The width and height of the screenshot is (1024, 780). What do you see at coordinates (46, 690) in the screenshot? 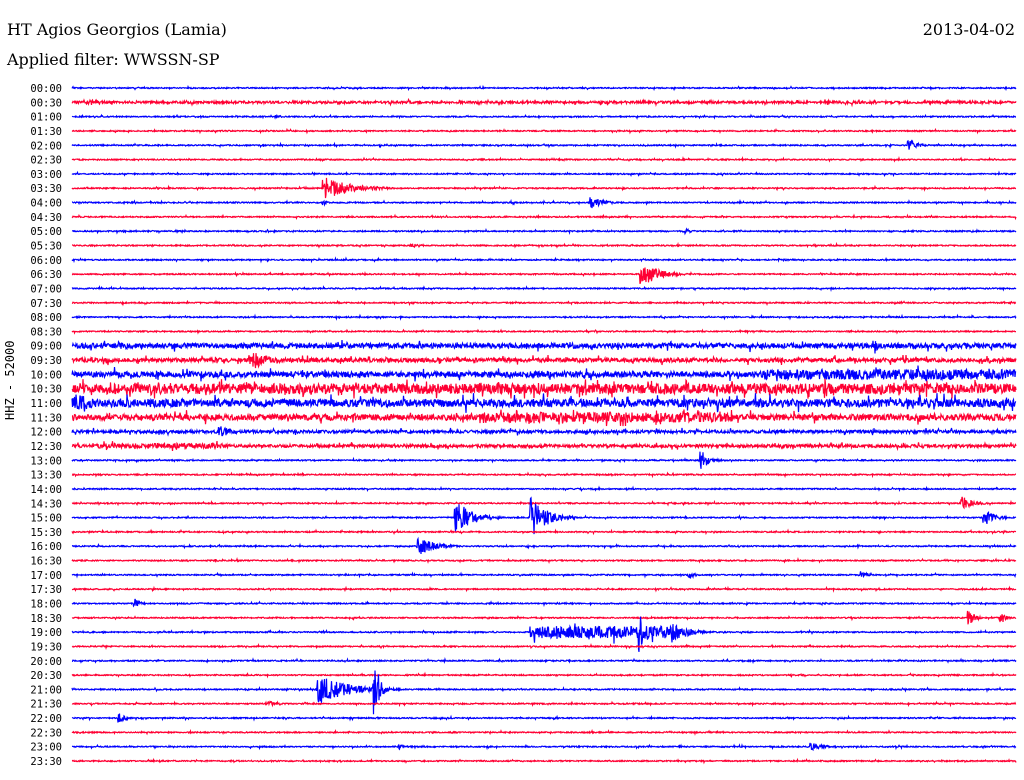
I see `row-time-label: 21:00` at bounding box center [46, 690].